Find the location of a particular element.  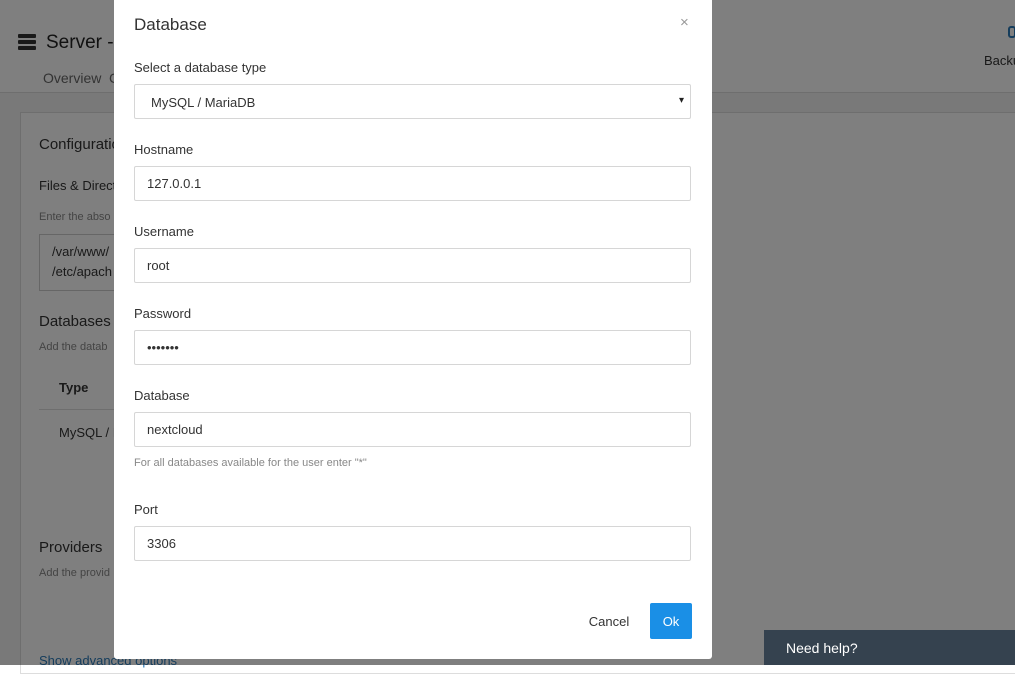

db-type-label: Select a database type is located at coordinates (200, 67).